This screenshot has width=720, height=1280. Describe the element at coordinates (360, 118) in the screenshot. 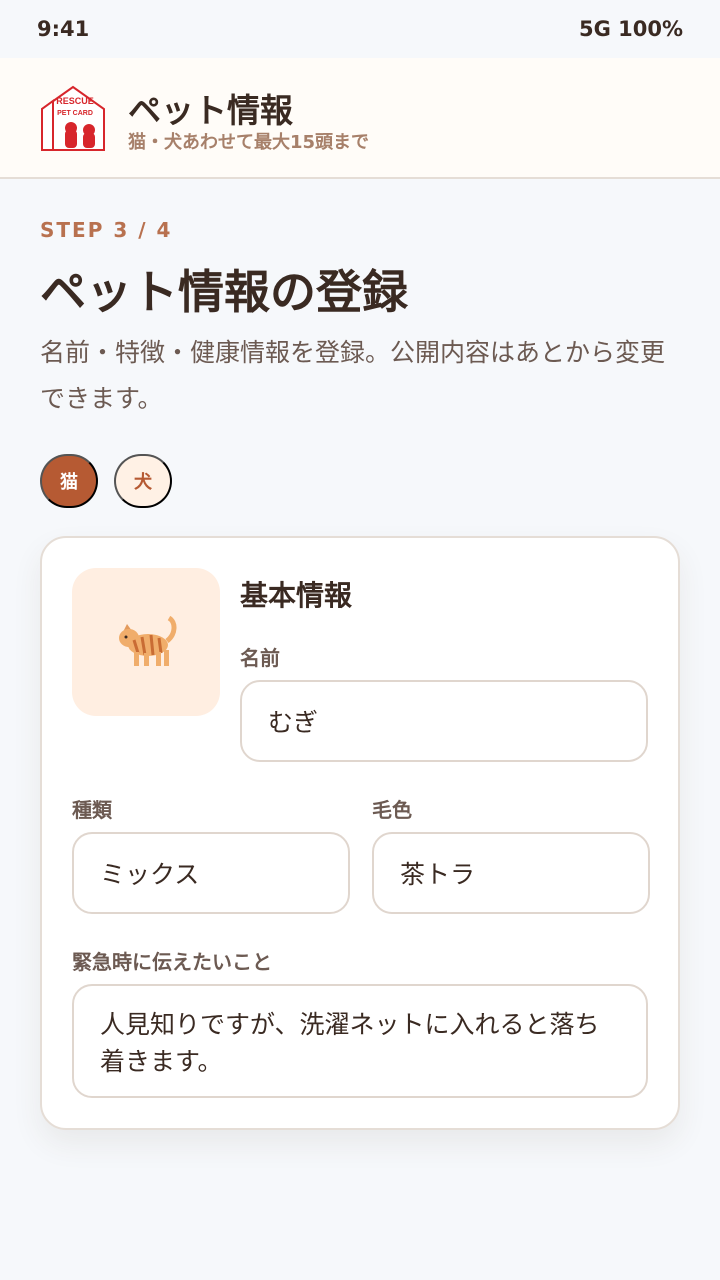

I see `app-header: RESCUE PET CARD ペット情報 猫・犬あわせて最大15頭まで` at that location.